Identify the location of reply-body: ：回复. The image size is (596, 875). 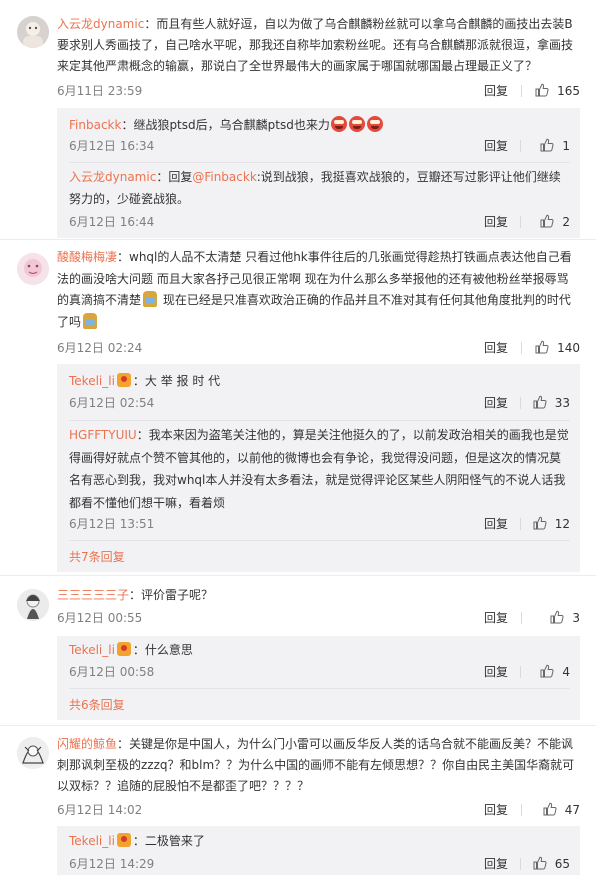
(174, 177).